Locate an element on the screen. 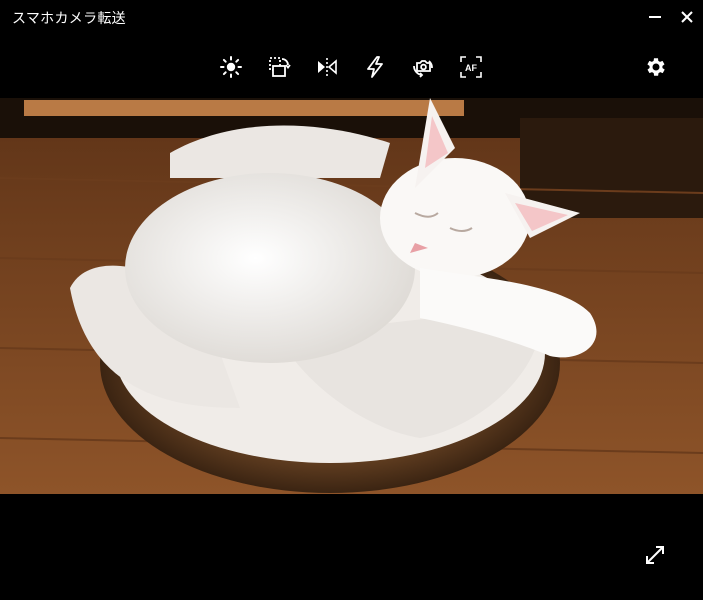 Image resolution: width=703 pixels, height=600 pixels. autofocus-icon: AF is located at coordinates (471, 67).